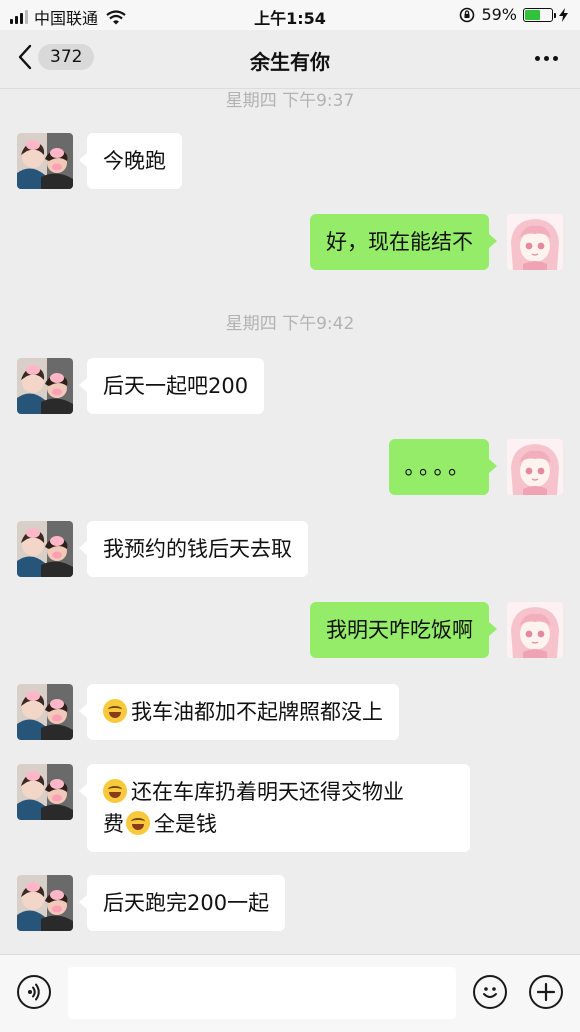  What do you see at coordinates (563, 14) in the screenshot?
I see `charging-bolt-icon` at bounding box center [563, 14].